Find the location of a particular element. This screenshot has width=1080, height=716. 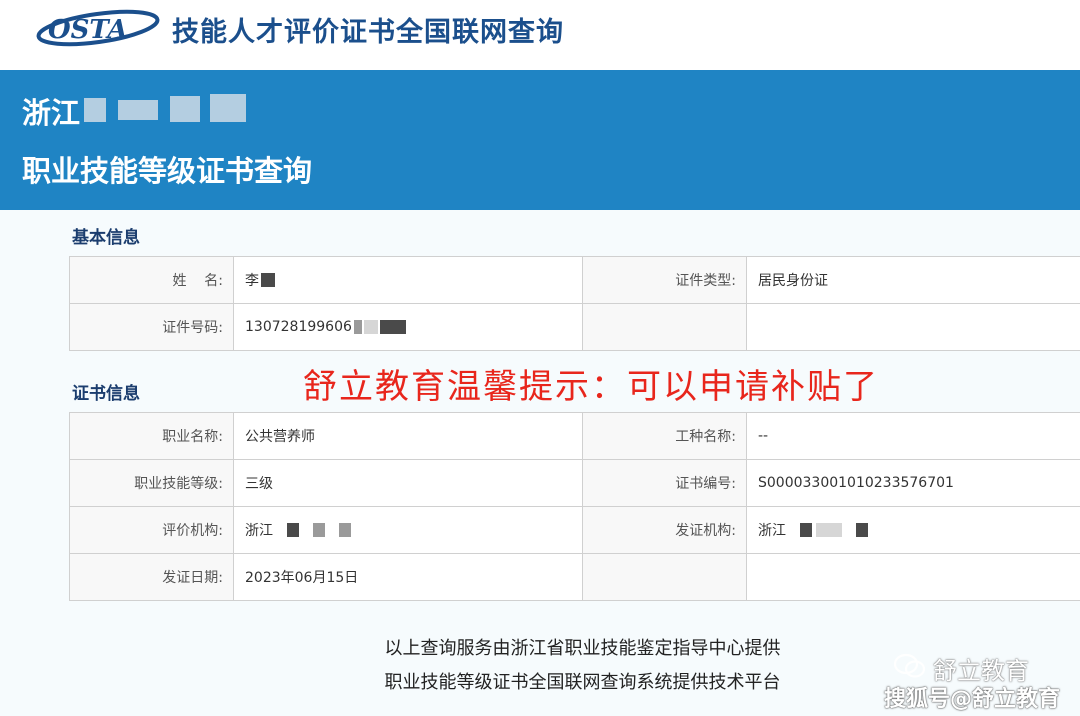

basic-info-table: 姓 名: 李 证件类型: 居民身份证 证件号码: 130728199606 is located at coordinates (574, 303).